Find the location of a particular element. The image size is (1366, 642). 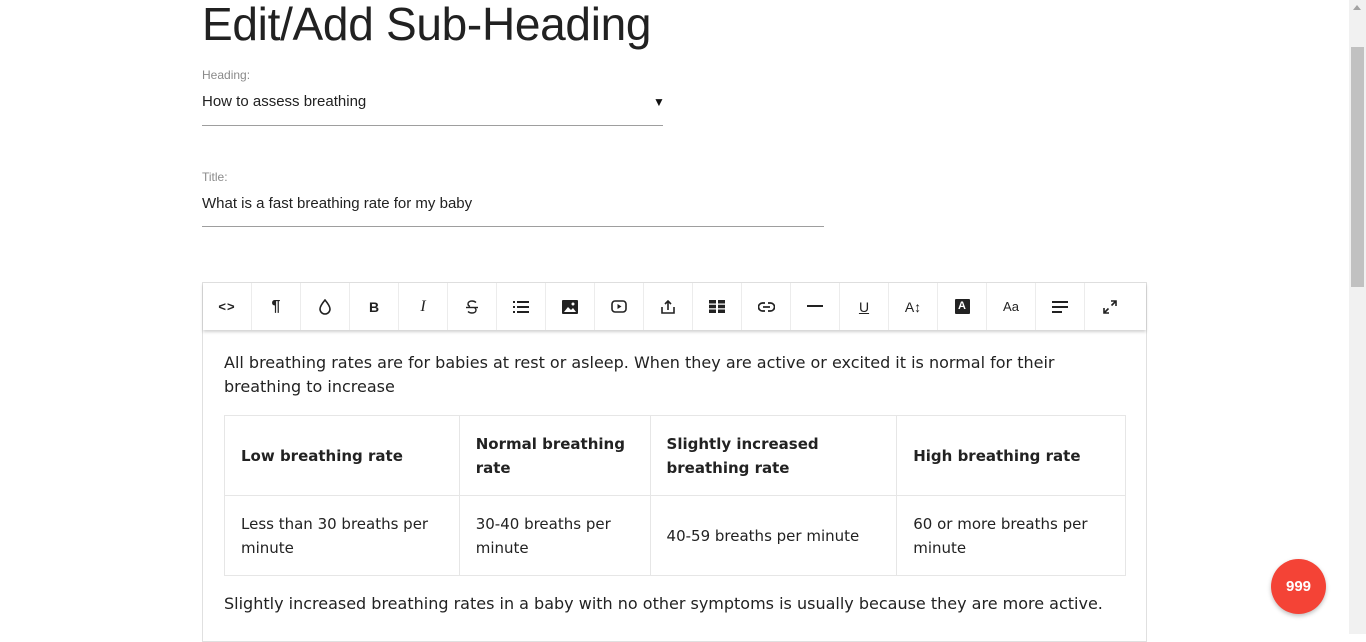

title-input-underline is located at coordinates (513, 226).